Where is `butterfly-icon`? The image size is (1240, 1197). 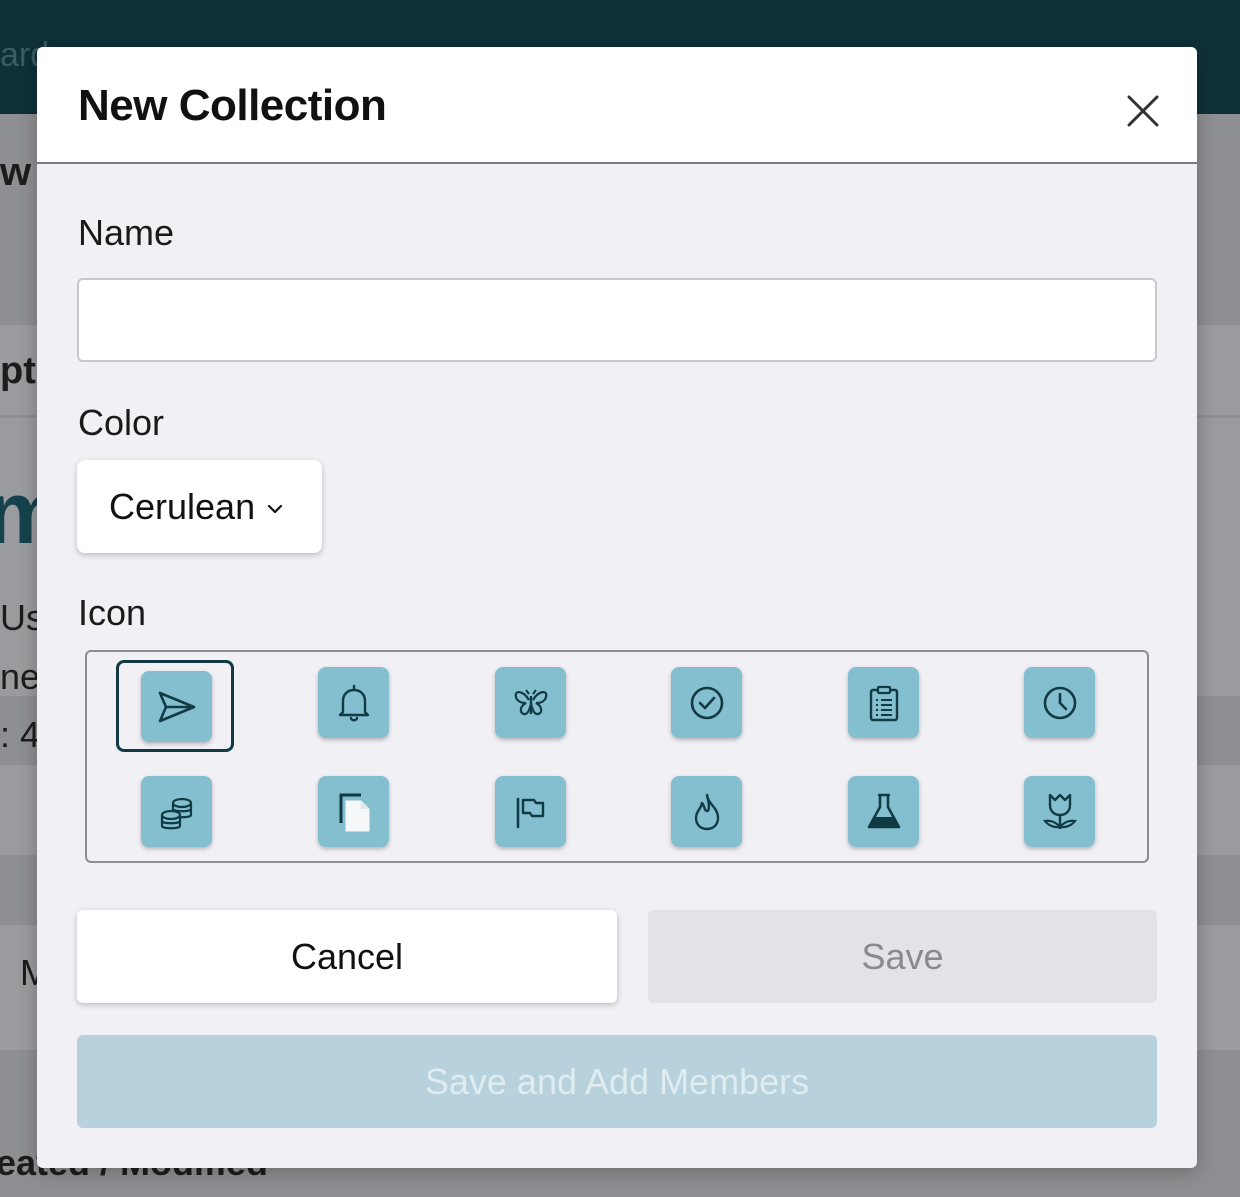 butterfly-icon is located at coordinates (530, 701).